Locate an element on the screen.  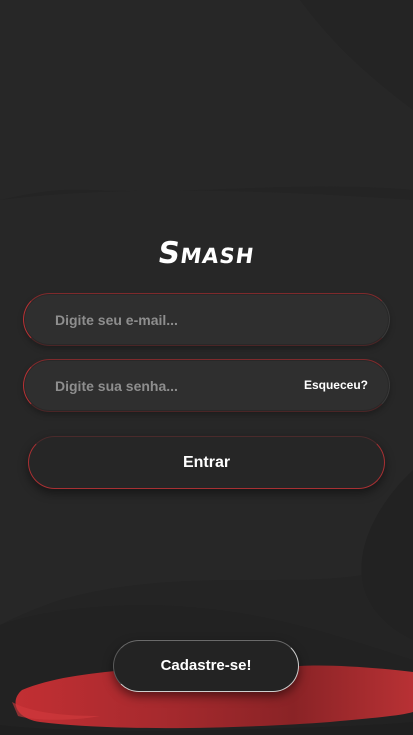
email-input is located at coordinates (180, 319).